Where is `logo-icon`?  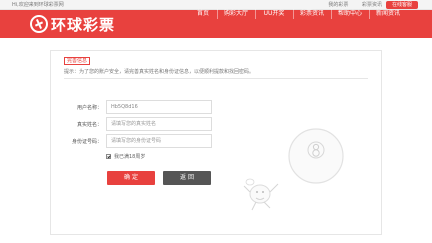
logo-icon is located at coordinates (39, 24).